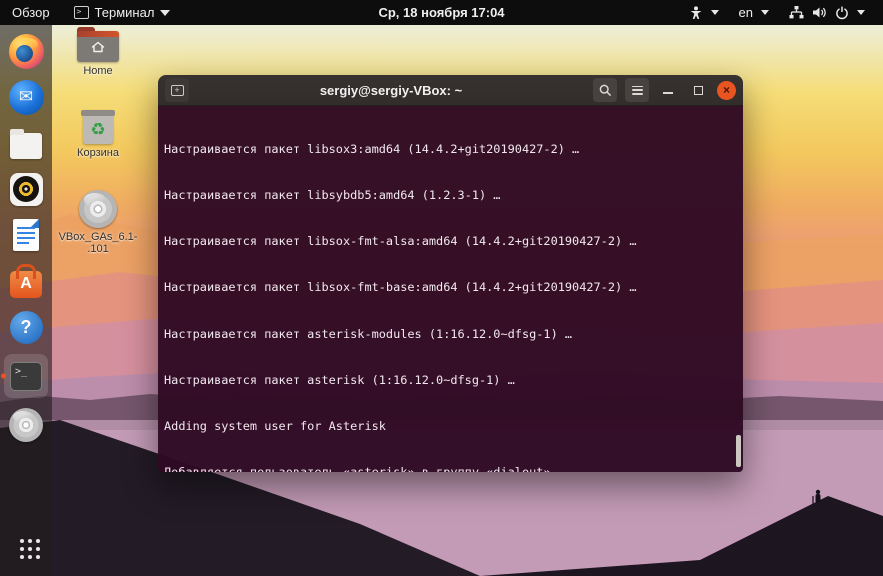  What do you see at coordinates (738, 451) in the screenshot?
I see `terminal-scrollbar` at bounding box center [738, 451].